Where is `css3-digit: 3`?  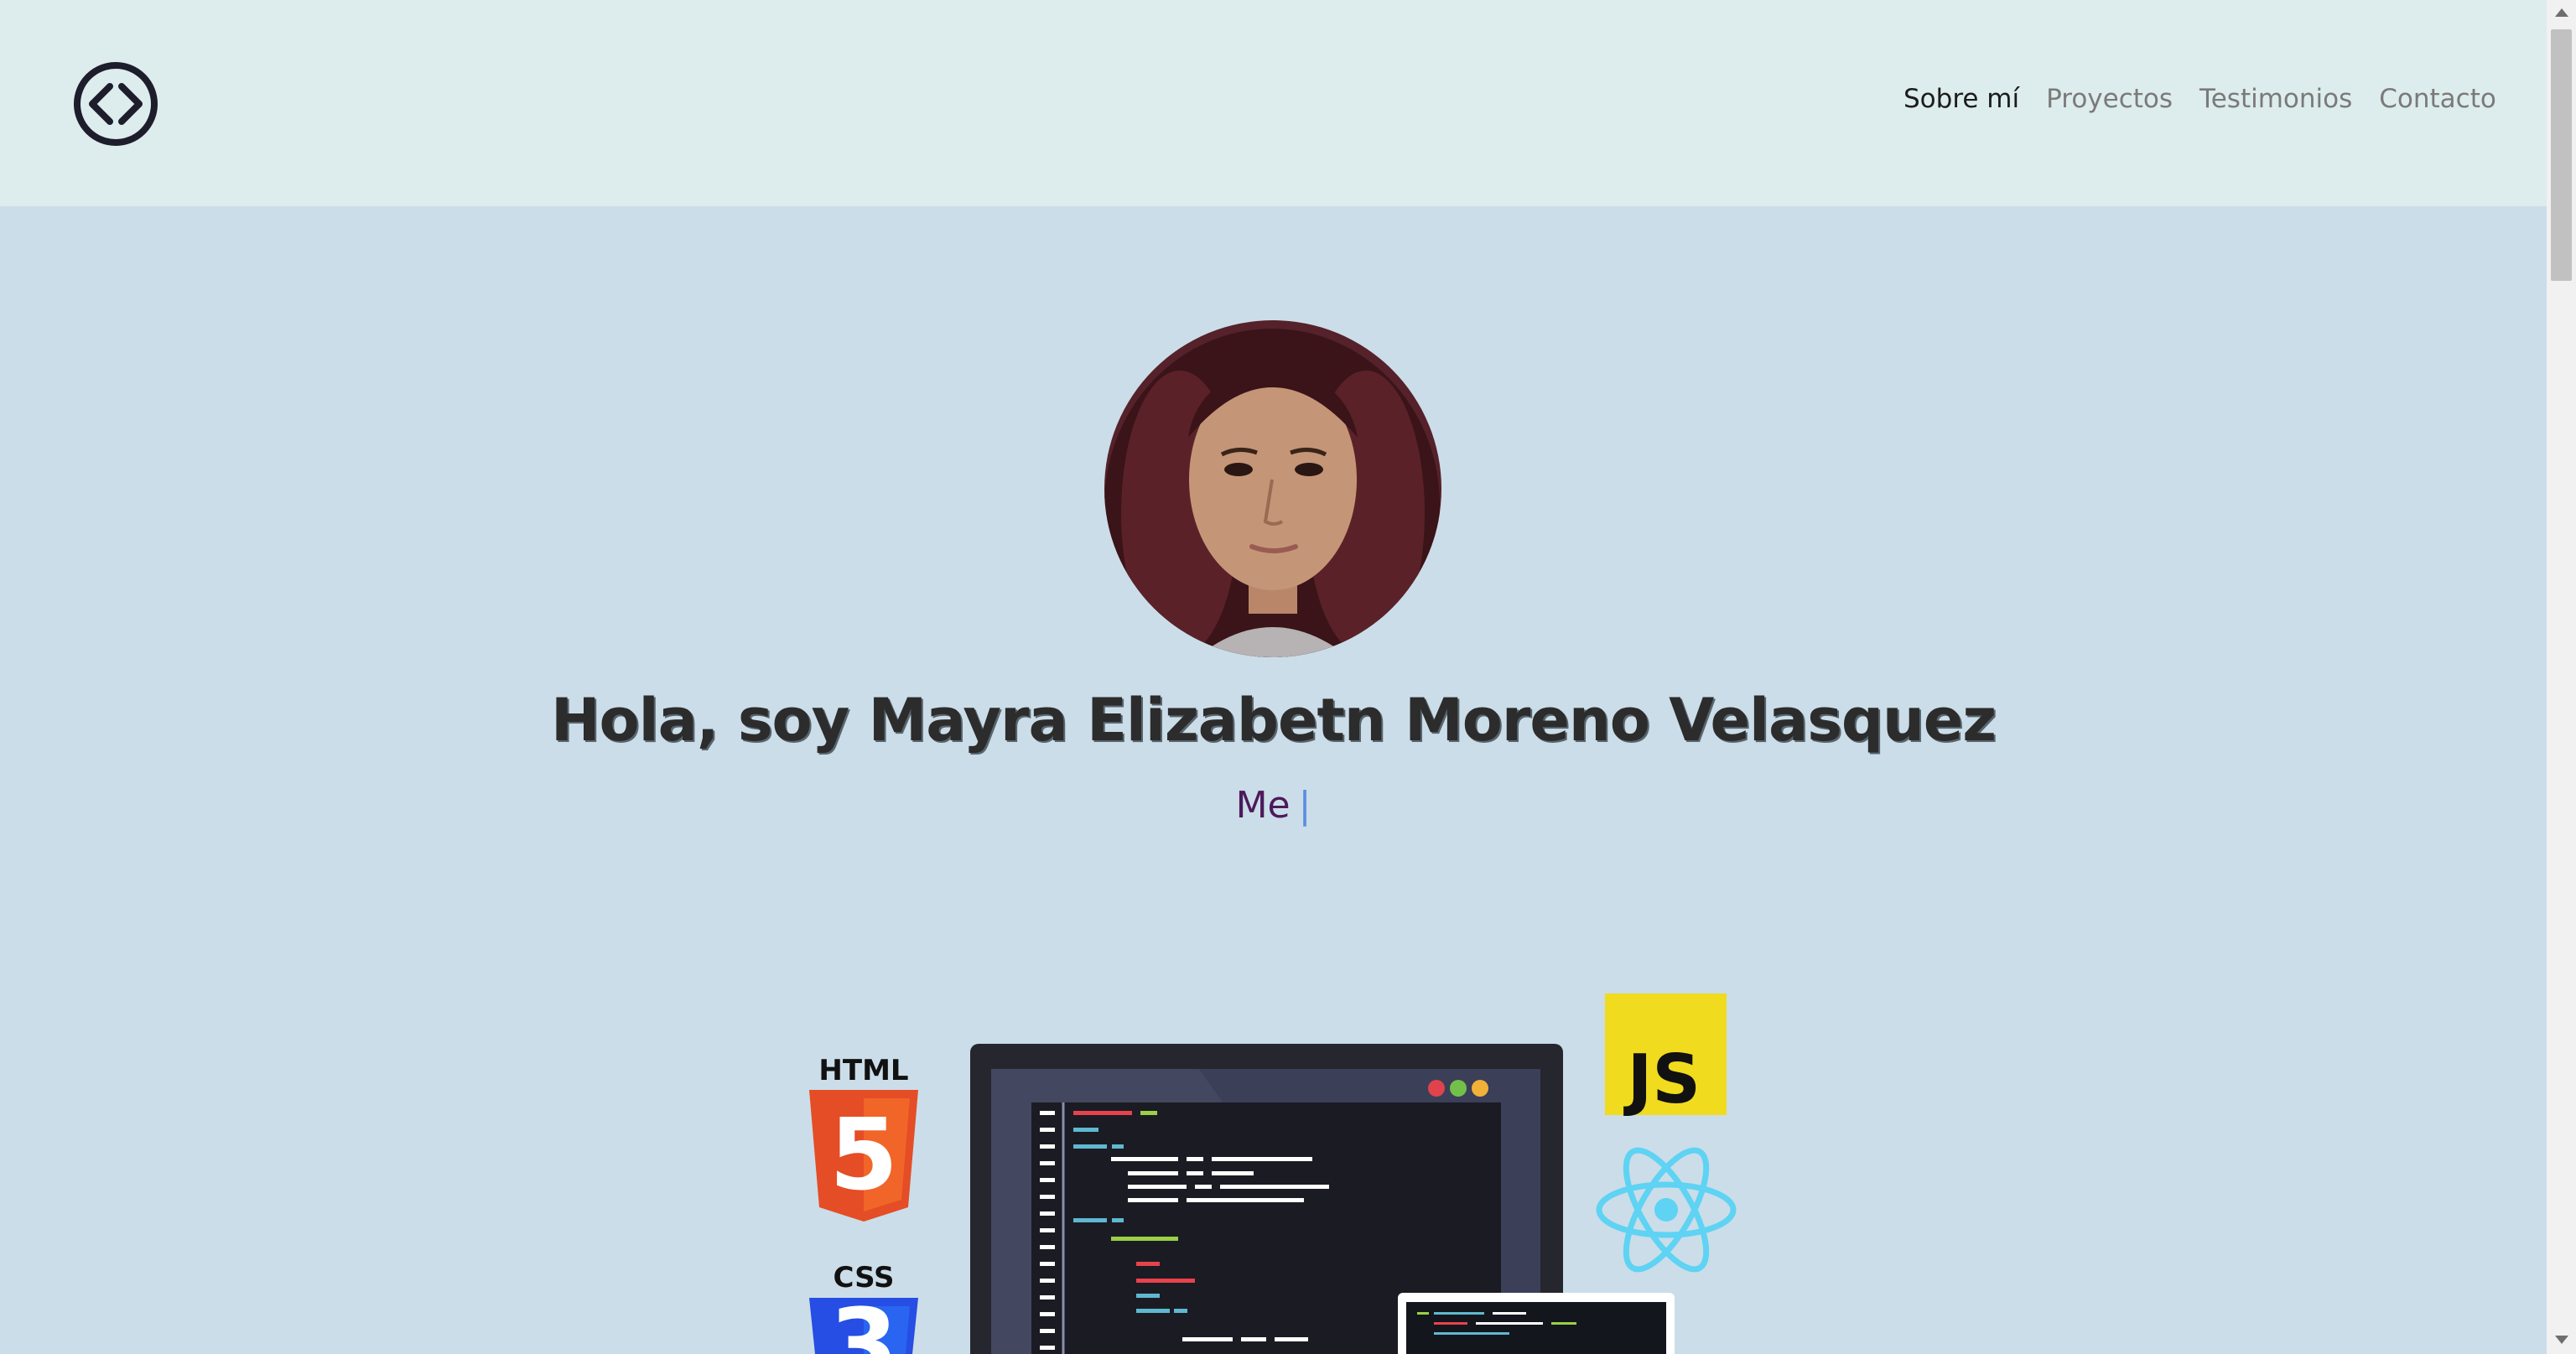 css3-digit: 3 is located at coordinates (863, 1320).